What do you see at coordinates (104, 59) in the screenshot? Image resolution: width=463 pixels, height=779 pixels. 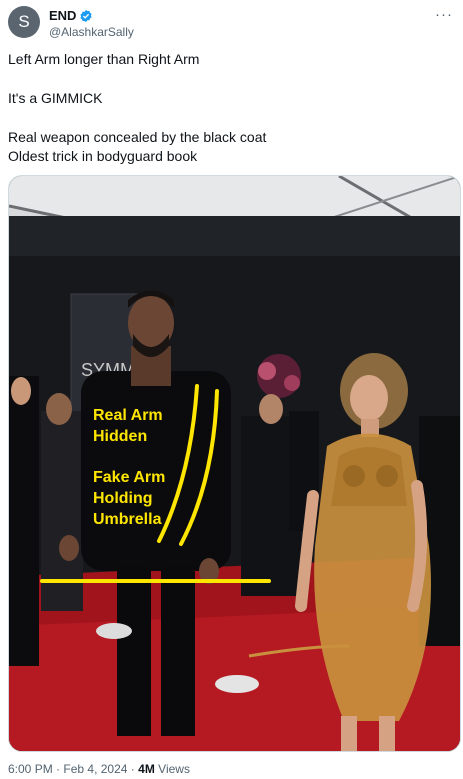 I see `tweet-line: Left Arm longer than Right Arm` at bounding box center [104, 59].